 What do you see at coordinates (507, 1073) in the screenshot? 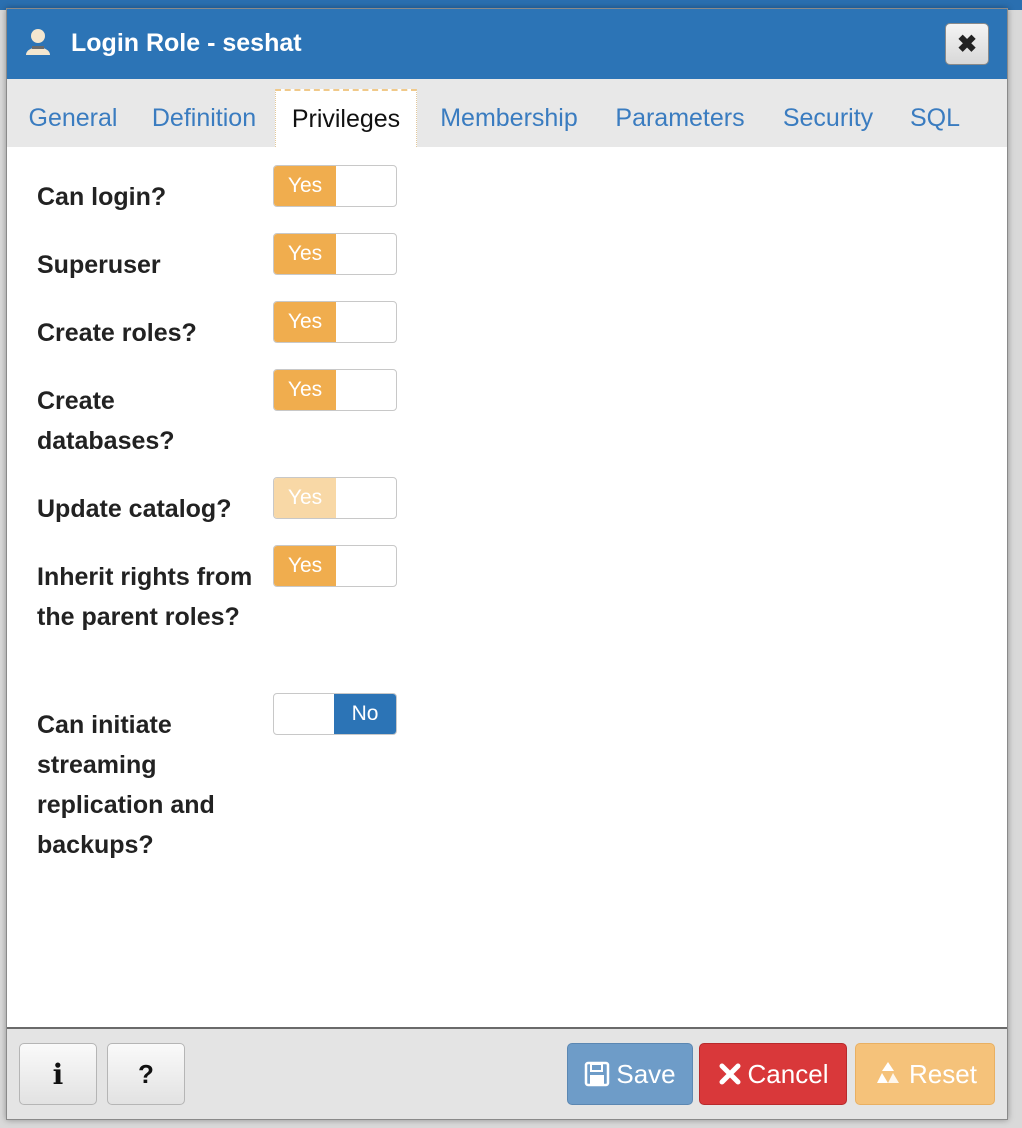
I see `dialog-footer: i ? Save Cancel Reset` at bounding box center [507, 1073].